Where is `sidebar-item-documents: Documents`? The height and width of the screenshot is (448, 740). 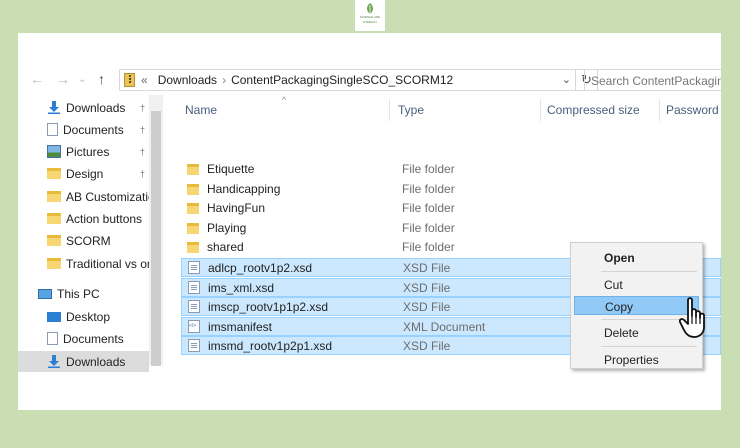
sidebar-item-documents: Documents is located at coordinates (83, 338).